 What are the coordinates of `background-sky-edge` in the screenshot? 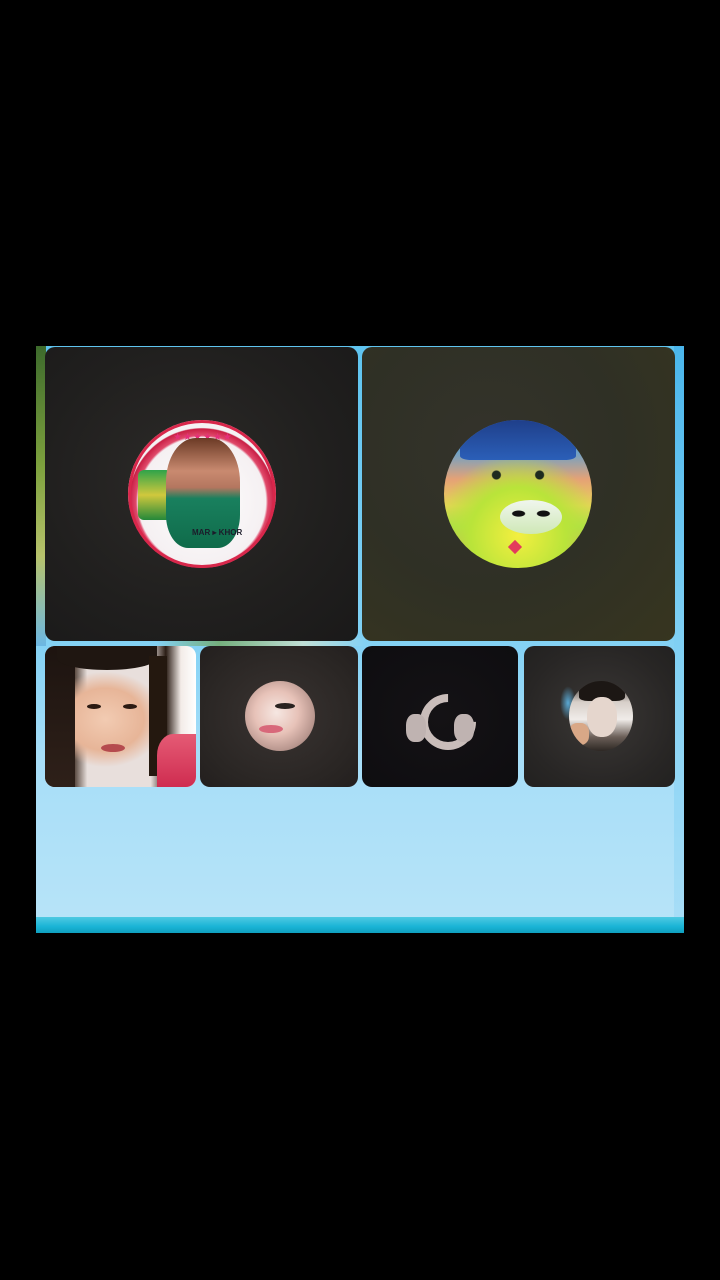 It's located at (679, 639).